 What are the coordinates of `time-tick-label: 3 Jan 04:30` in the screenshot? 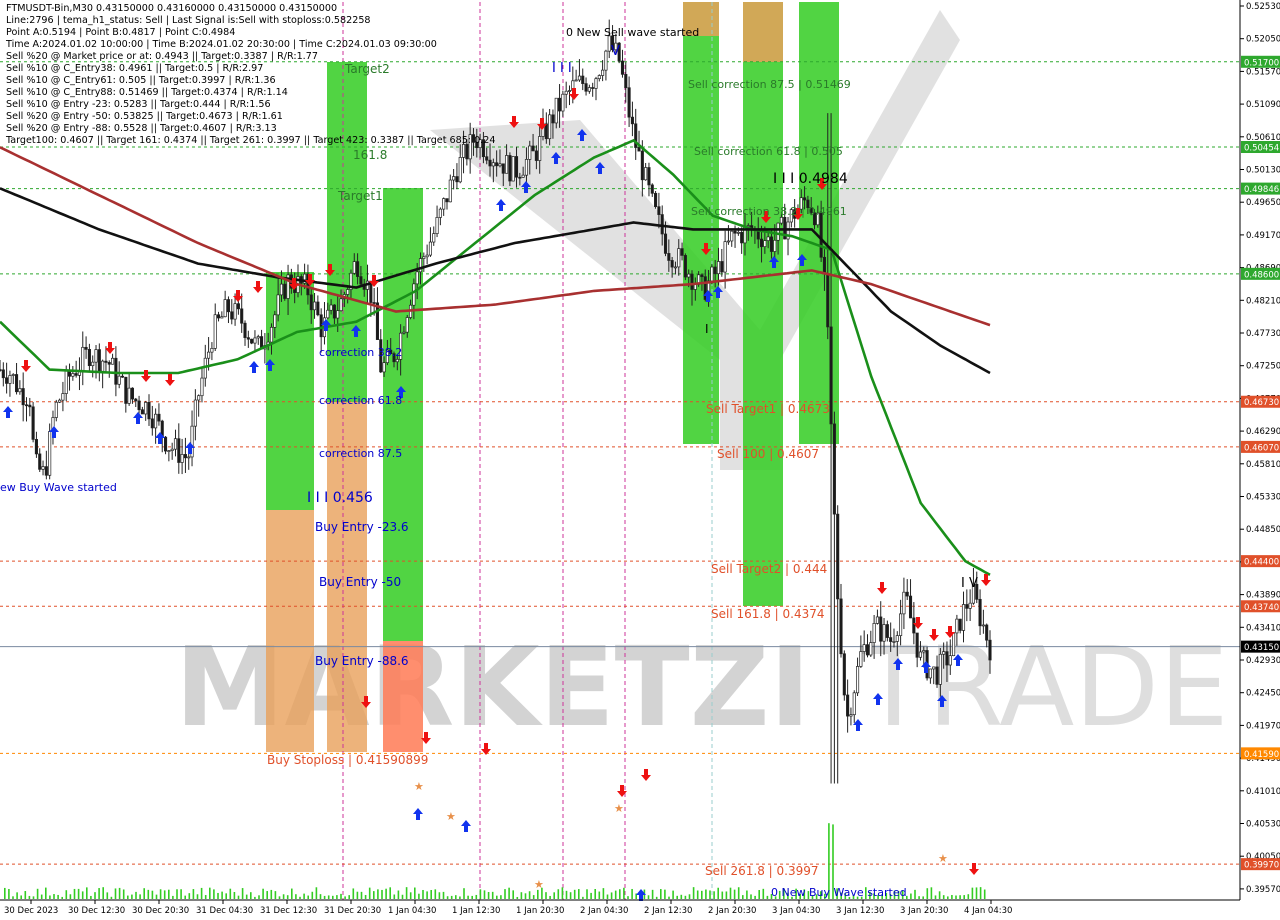 It's located at (796, 911).